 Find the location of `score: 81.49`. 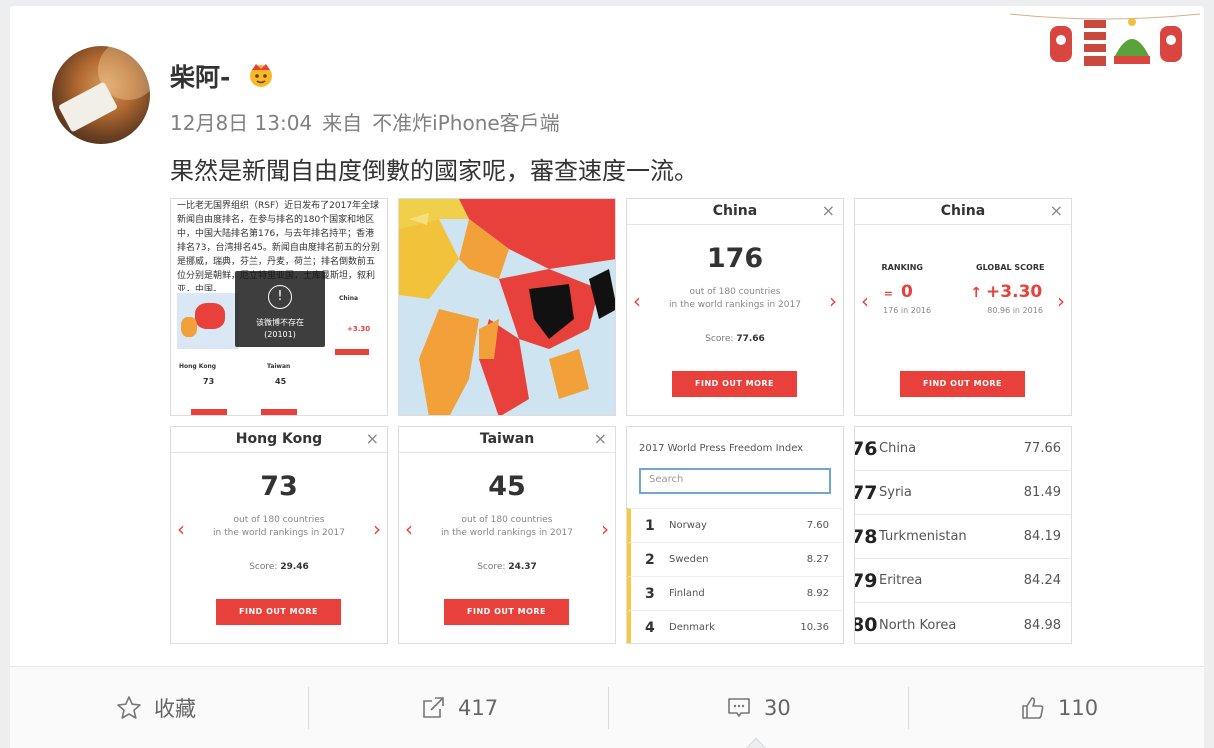

score: 81.49 is located at coordinates (1042, 492).